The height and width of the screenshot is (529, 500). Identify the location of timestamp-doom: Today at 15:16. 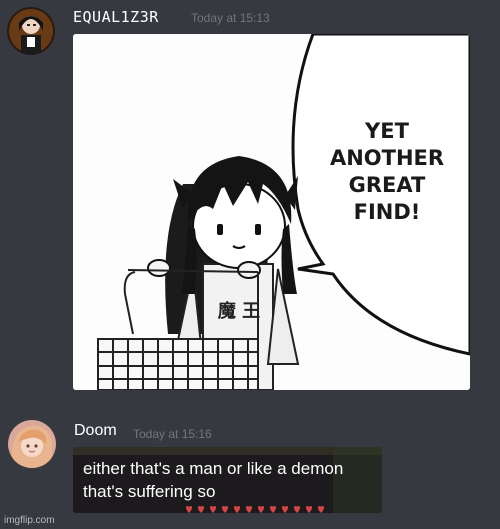
(172, 434).